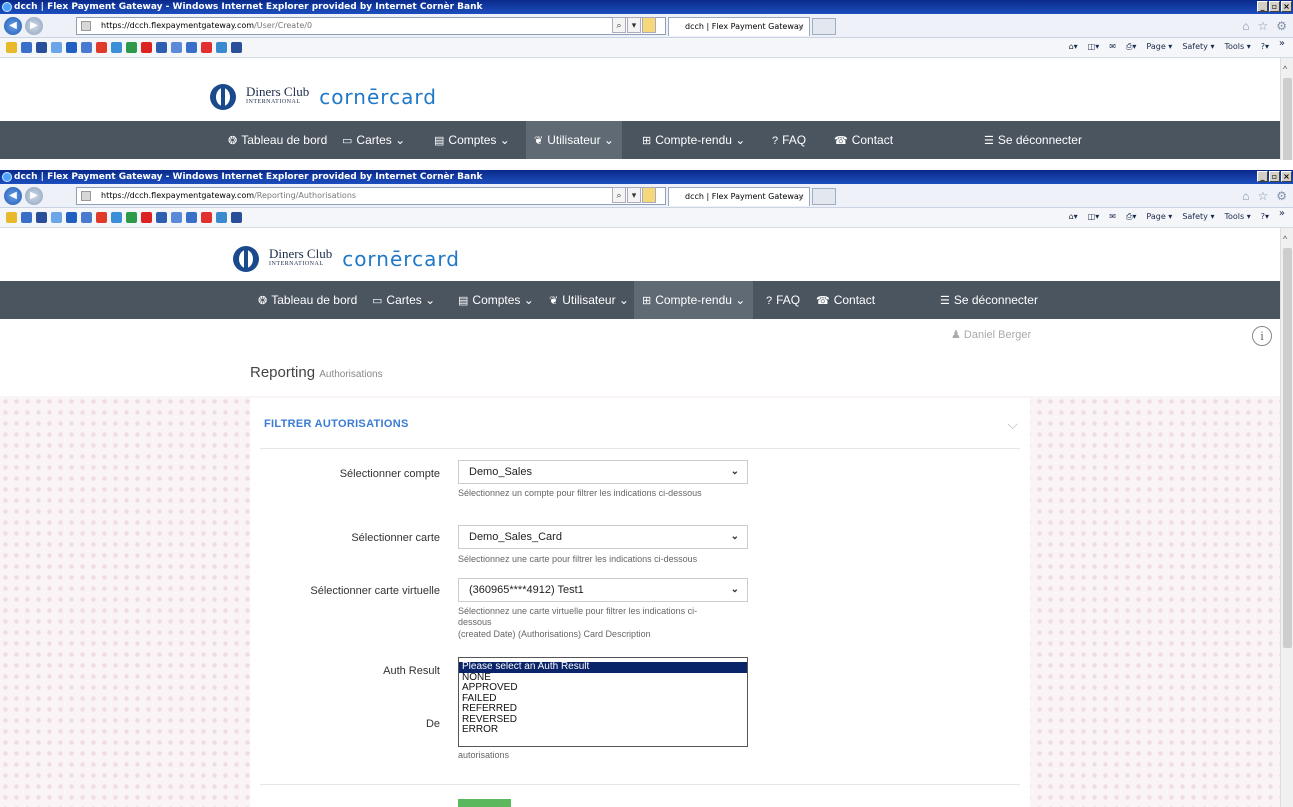 This screenshot has width=1293, height=807. Describe the element at coordinates (484, 803) in the screenshot. I see `filter-submit-button` at that location.